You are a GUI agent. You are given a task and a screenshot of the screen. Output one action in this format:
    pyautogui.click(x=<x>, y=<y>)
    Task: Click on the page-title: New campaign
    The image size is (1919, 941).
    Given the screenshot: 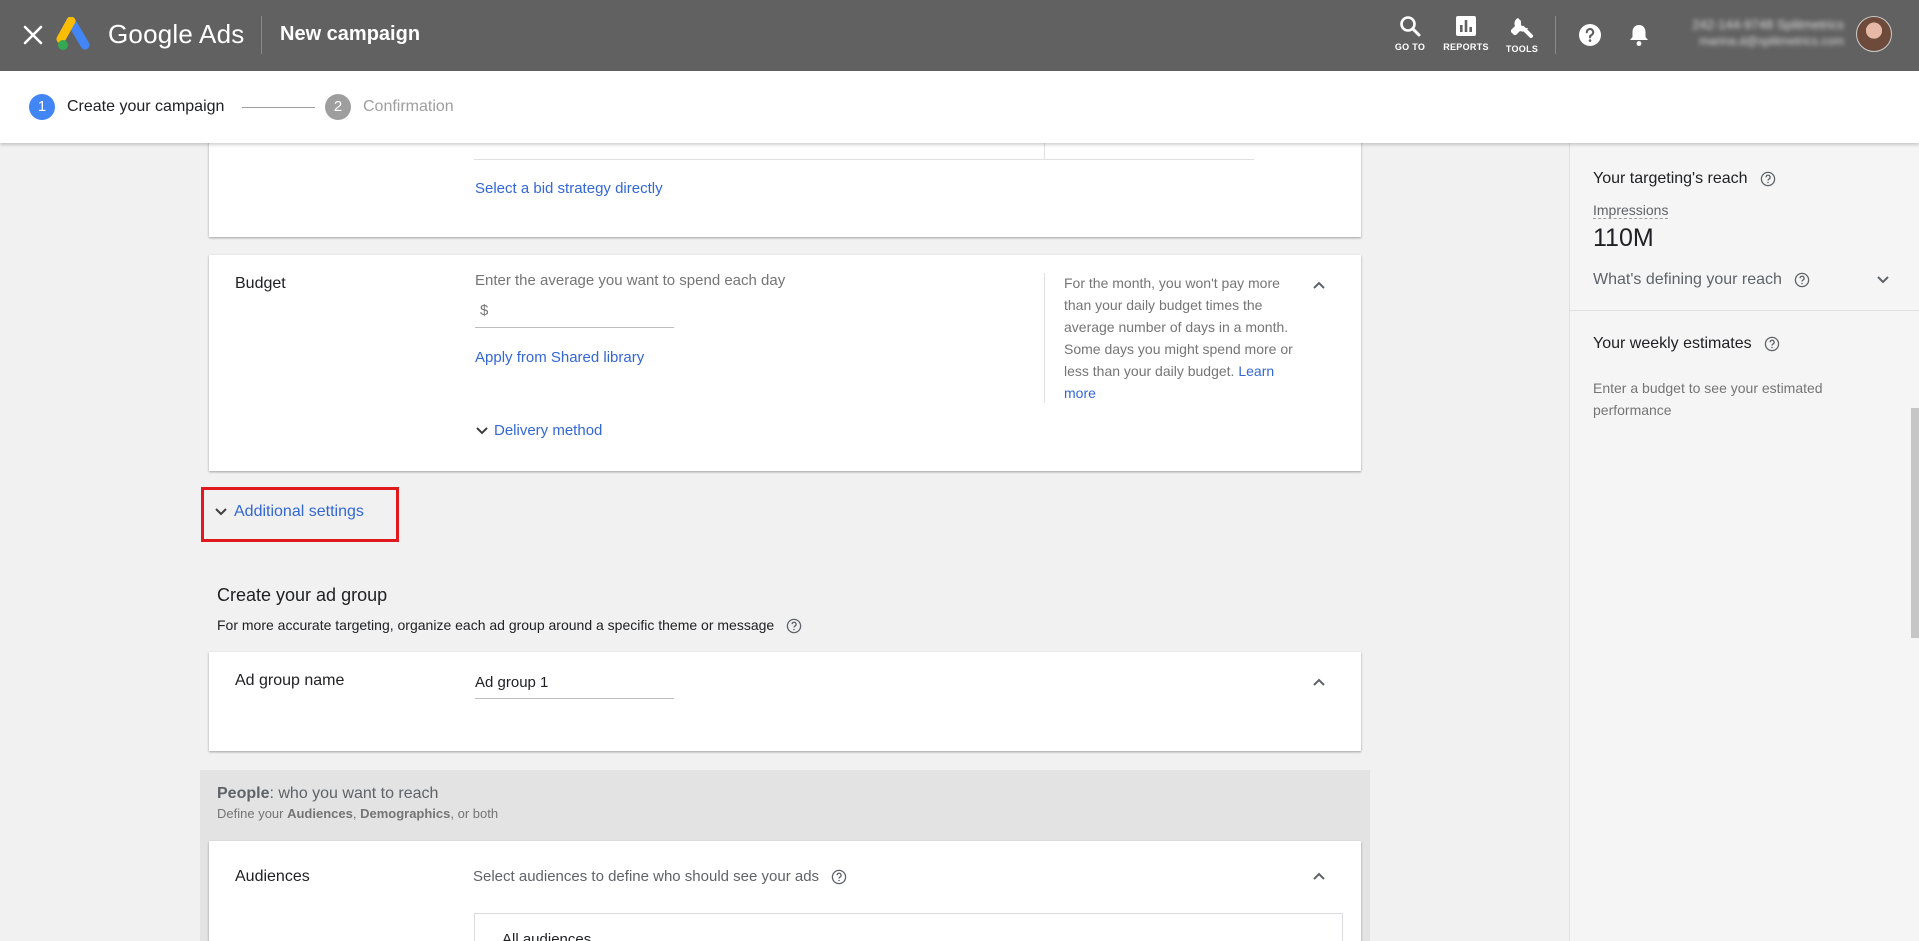 What is the action you would take?
    pyautogui.click(x=350, y=34)
    